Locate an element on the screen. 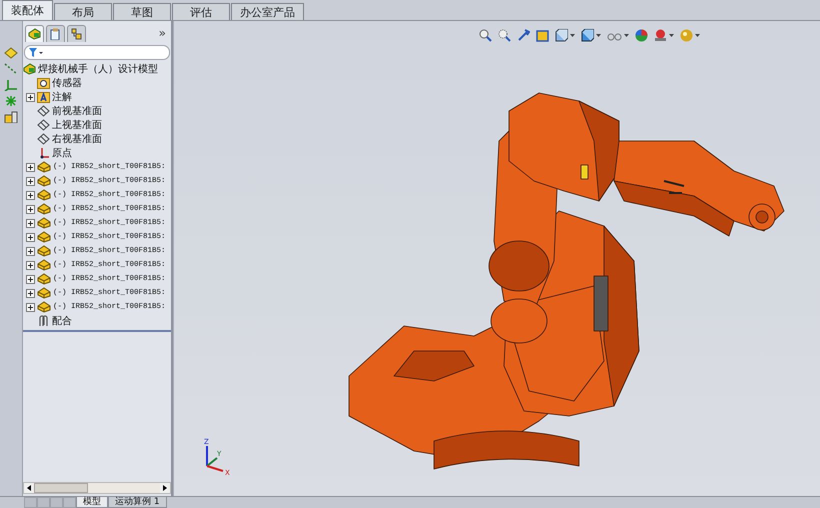  model-tab: 运动算例 1 is located at coordinates (137, 502).